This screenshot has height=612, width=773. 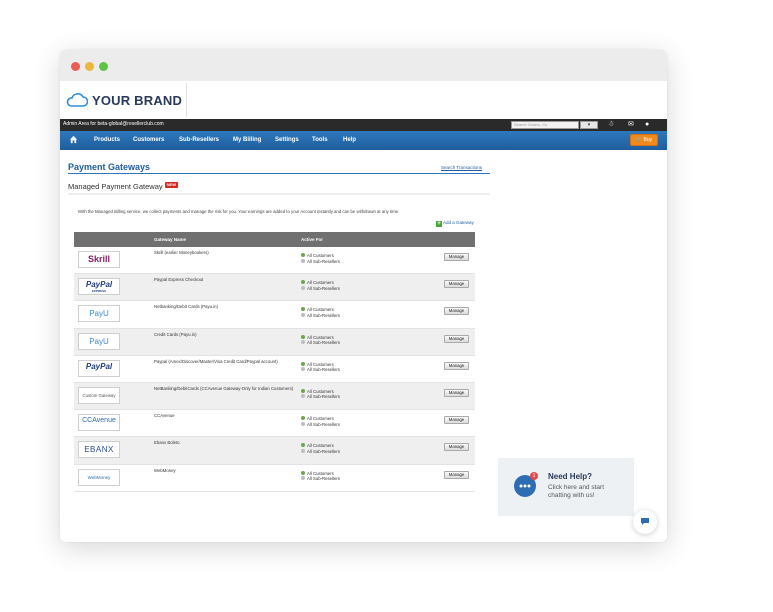 I want to click on gateway-name: Netbanking/Debit Cards (Payu.in), so click(x=186, y=307).